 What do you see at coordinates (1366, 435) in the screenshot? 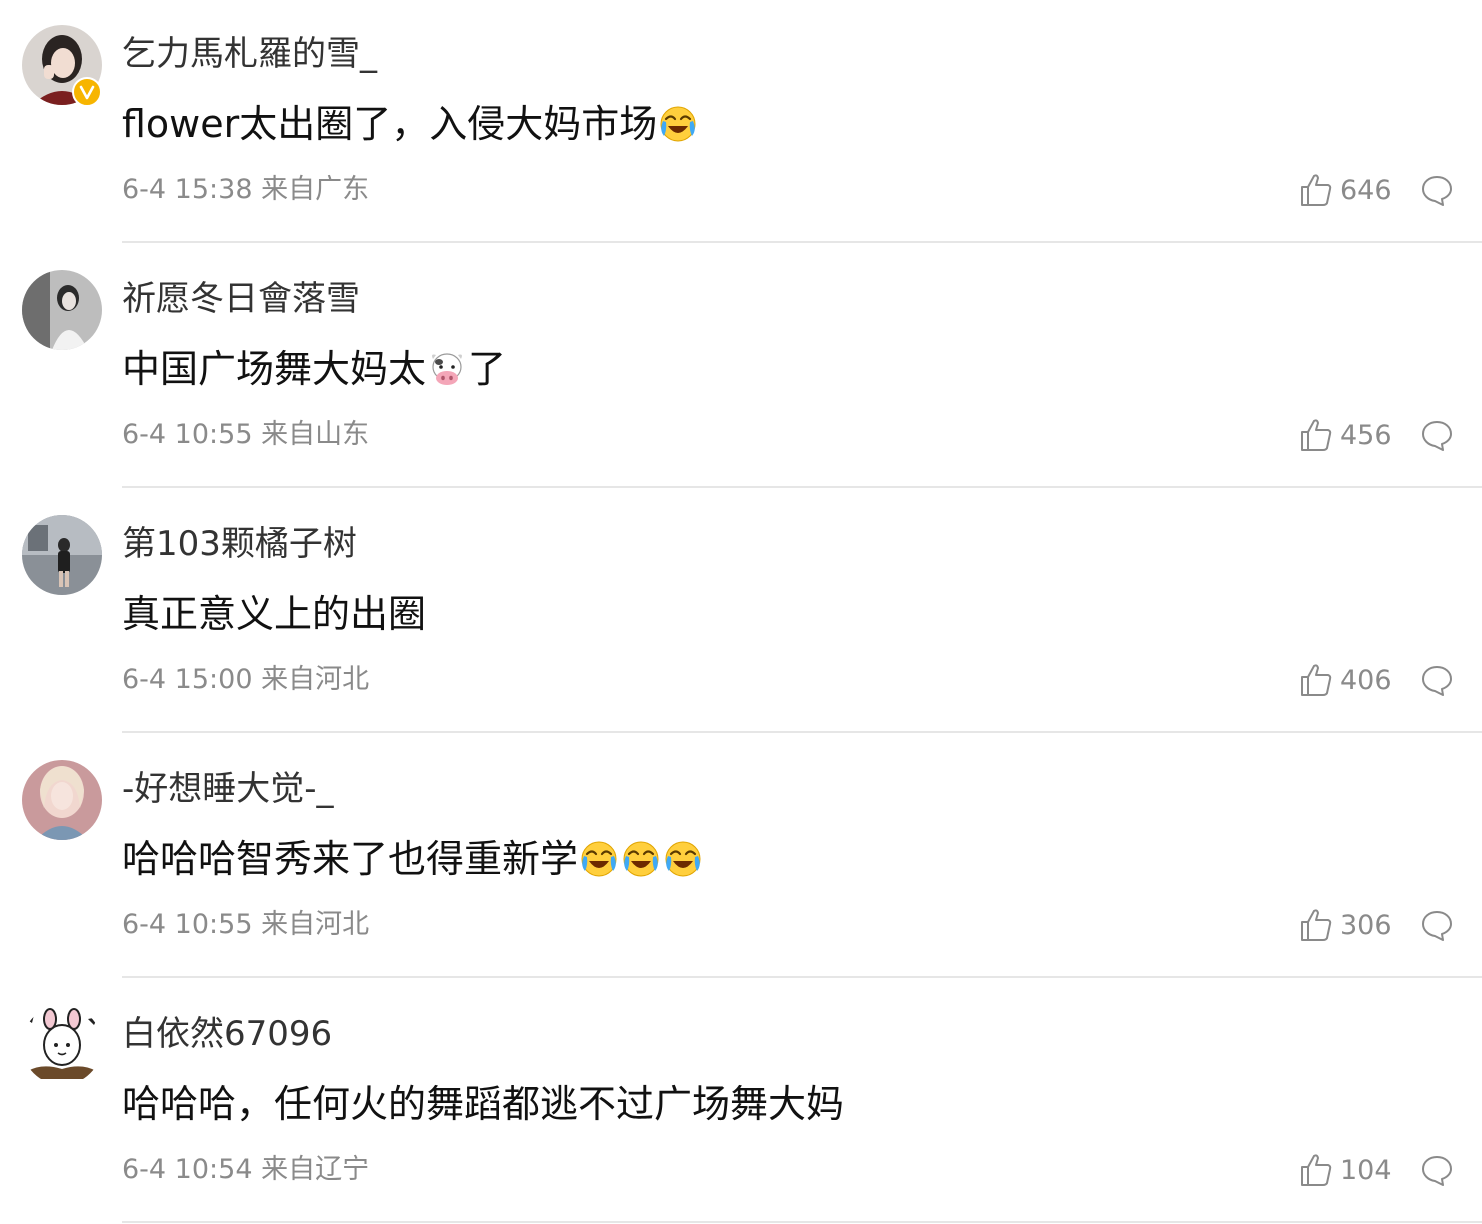
I see `like-count: 456` at bounding box center [1366, 435].